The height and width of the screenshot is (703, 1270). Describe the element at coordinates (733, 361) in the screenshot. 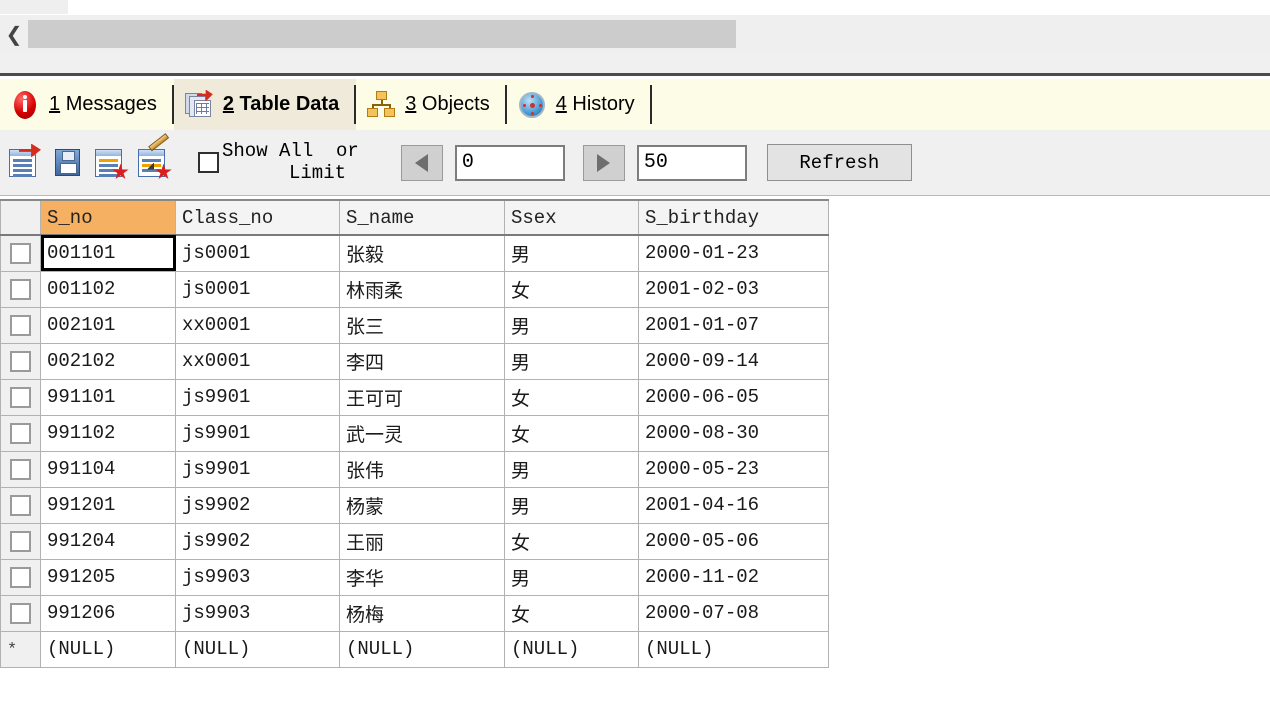

I see `cell-s-birthday: 2000-09-14` at that location.